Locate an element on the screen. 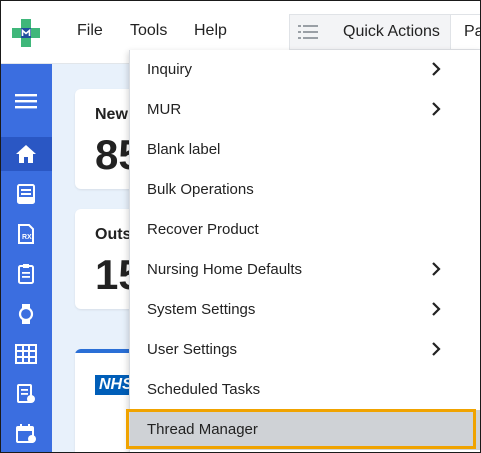 This screenshot has height=453, width=481. nav-watch is located at coordinates (26, 314).